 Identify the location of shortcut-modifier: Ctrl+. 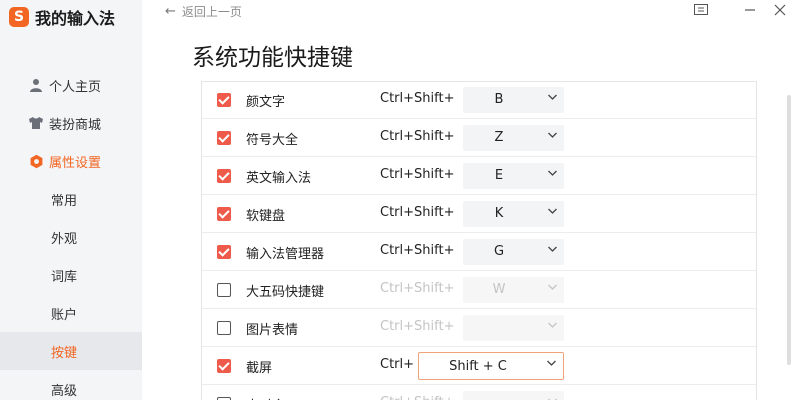
(397, 364).